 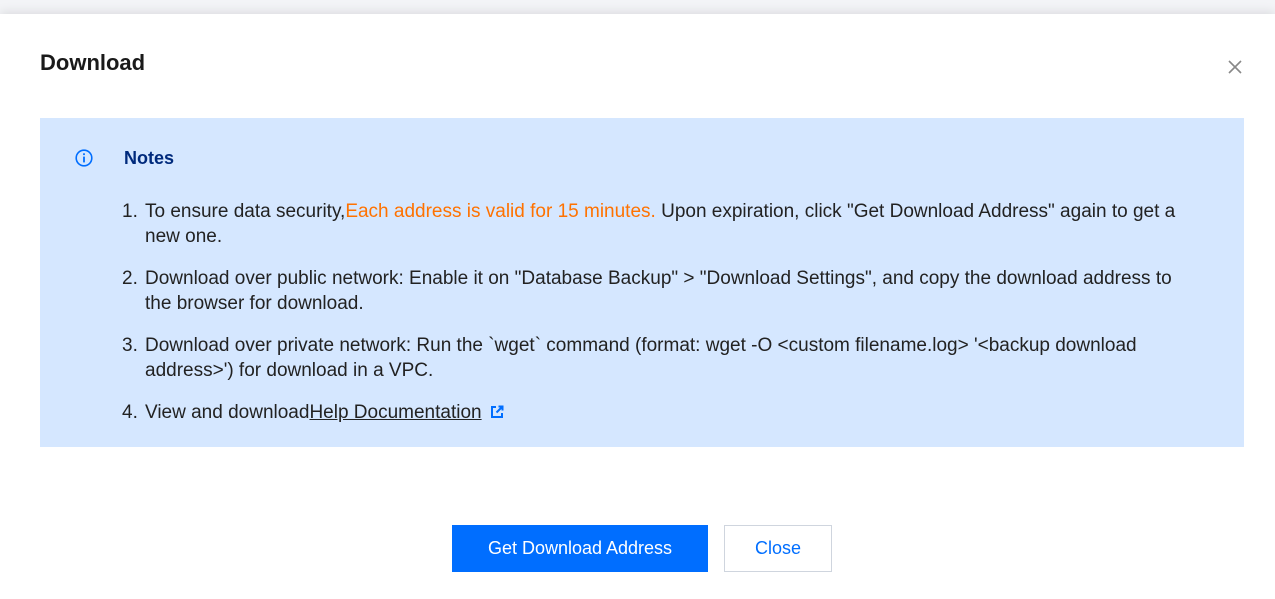 What do you see at coordinates (254, 303) in the screenshot?
I see `note-line: the browser for download.` at bounding box center [254, 303].